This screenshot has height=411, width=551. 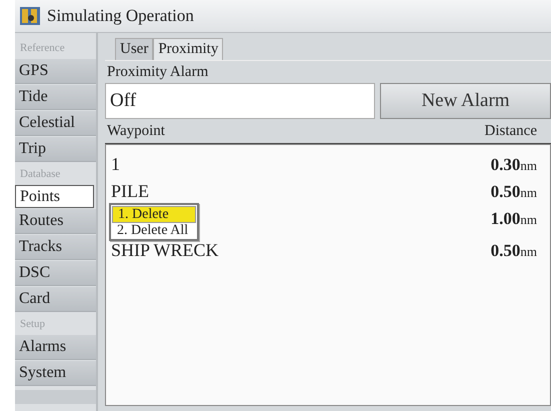 What do you see at coordinates (130, 191) in the screenshot?
I see `waypoint-name: PILE` at bounding box center [130, 191].